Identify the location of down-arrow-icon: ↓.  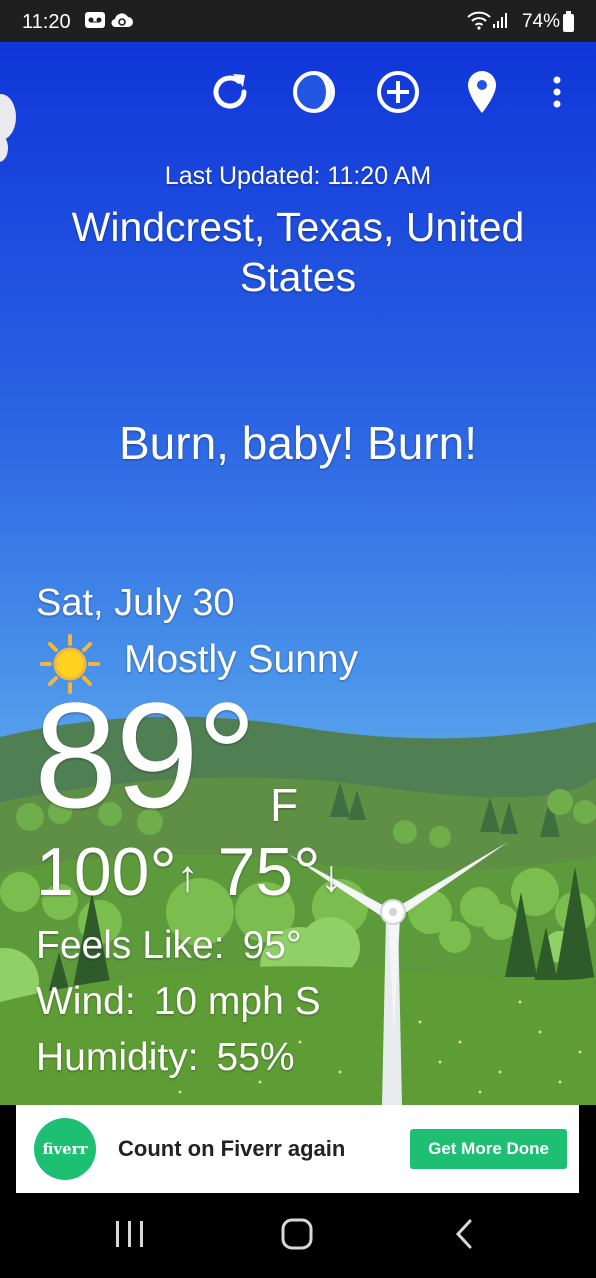
(331, 877).